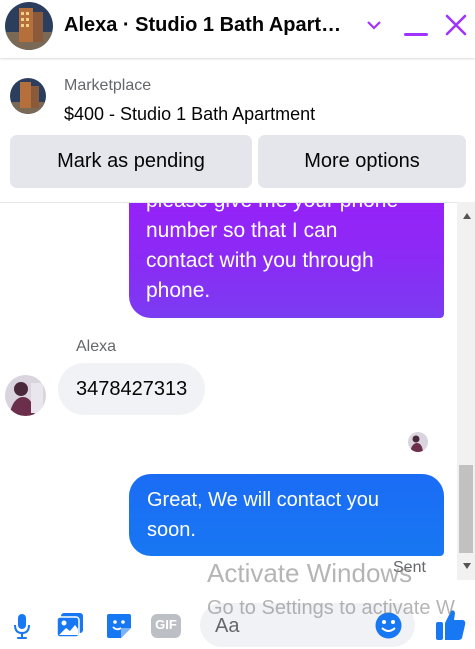 The height and width of the screenshot is (649, 475). I want to click on scroll-up-arrow, so click(467, 216).